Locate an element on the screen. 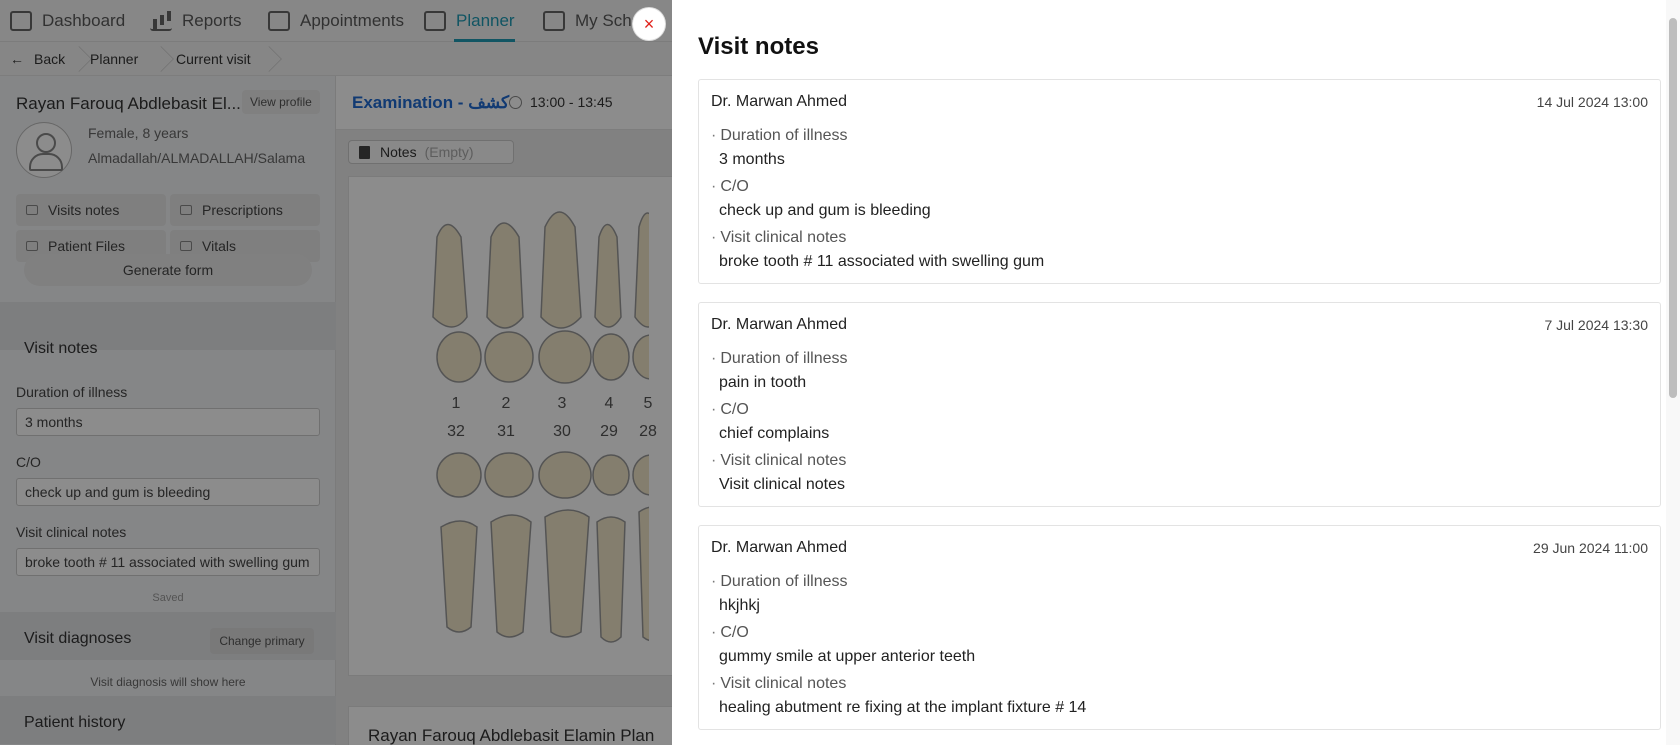 This screenshot has height=745, width=1680. close-drawer-button: × is located at coordinates (649, 24).